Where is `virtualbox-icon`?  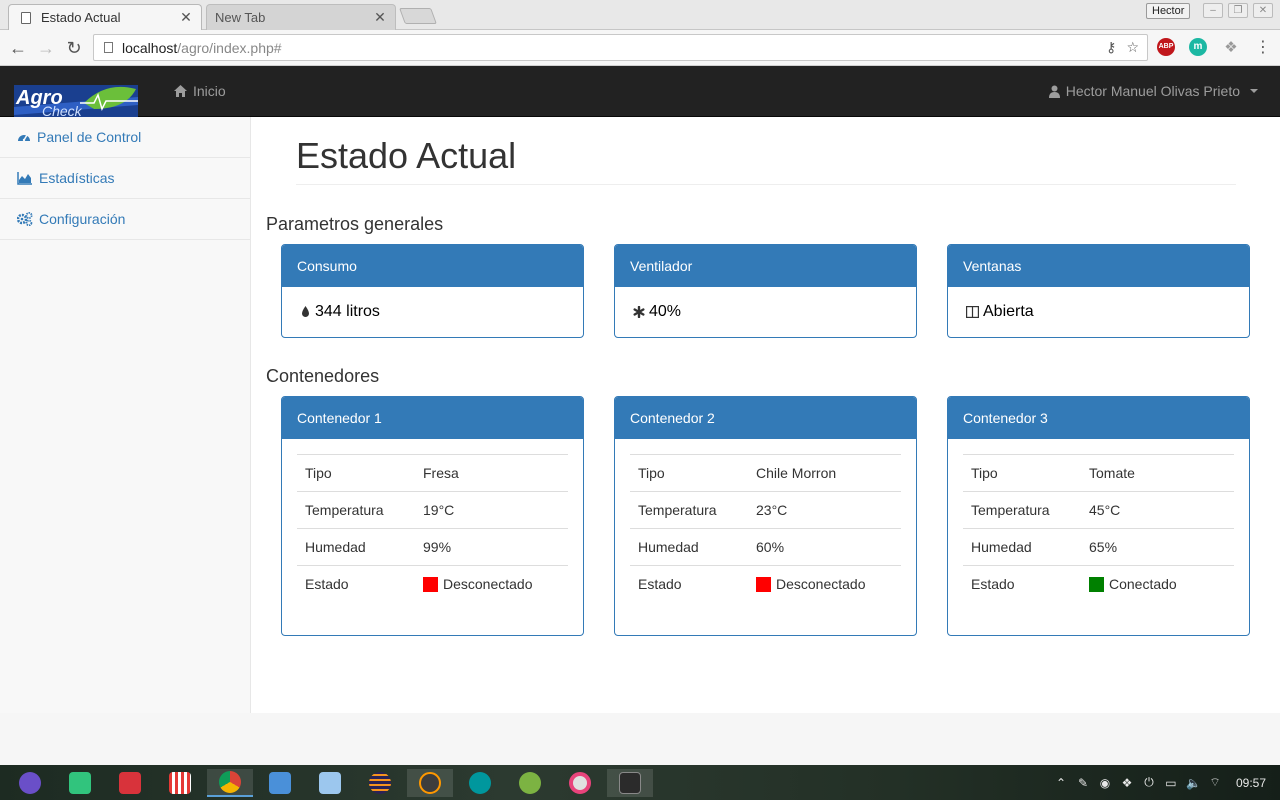 virtualbox-icon is located at coordinates (330, 783).